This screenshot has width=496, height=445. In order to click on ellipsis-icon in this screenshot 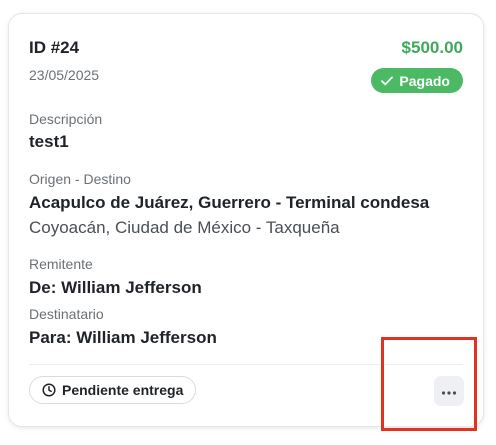, I will do `click(449, 391)`.